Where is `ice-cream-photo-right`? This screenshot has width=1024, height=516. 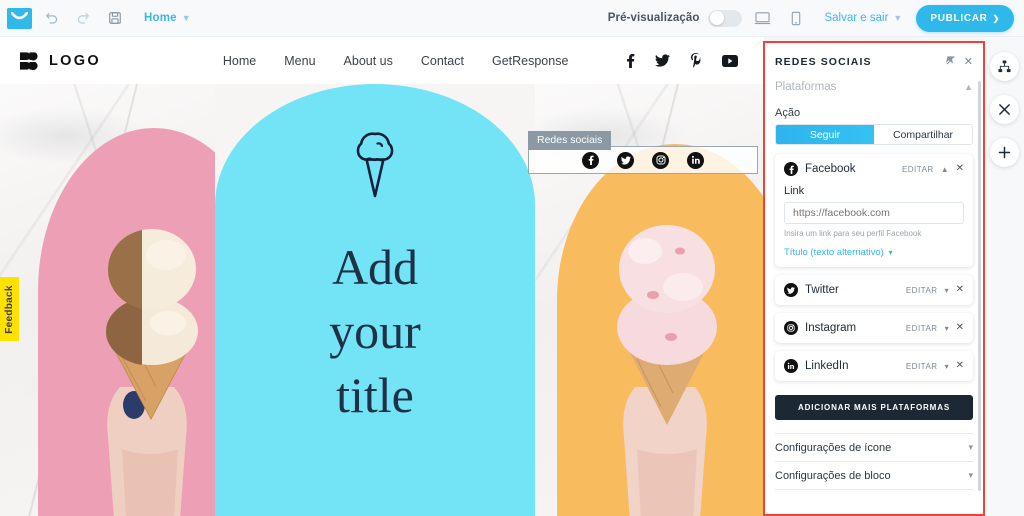 ice-cream-photo-right is located at coordinates (669, 353).